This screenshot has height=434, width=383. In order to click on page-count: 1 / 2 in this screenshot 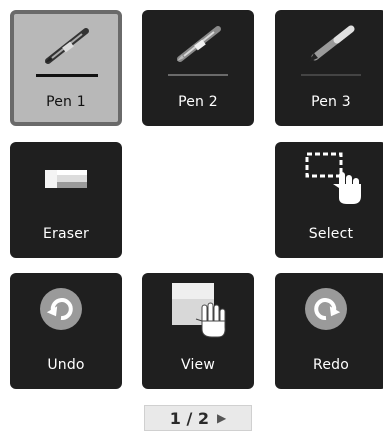, I will do `click(189, 418)`.